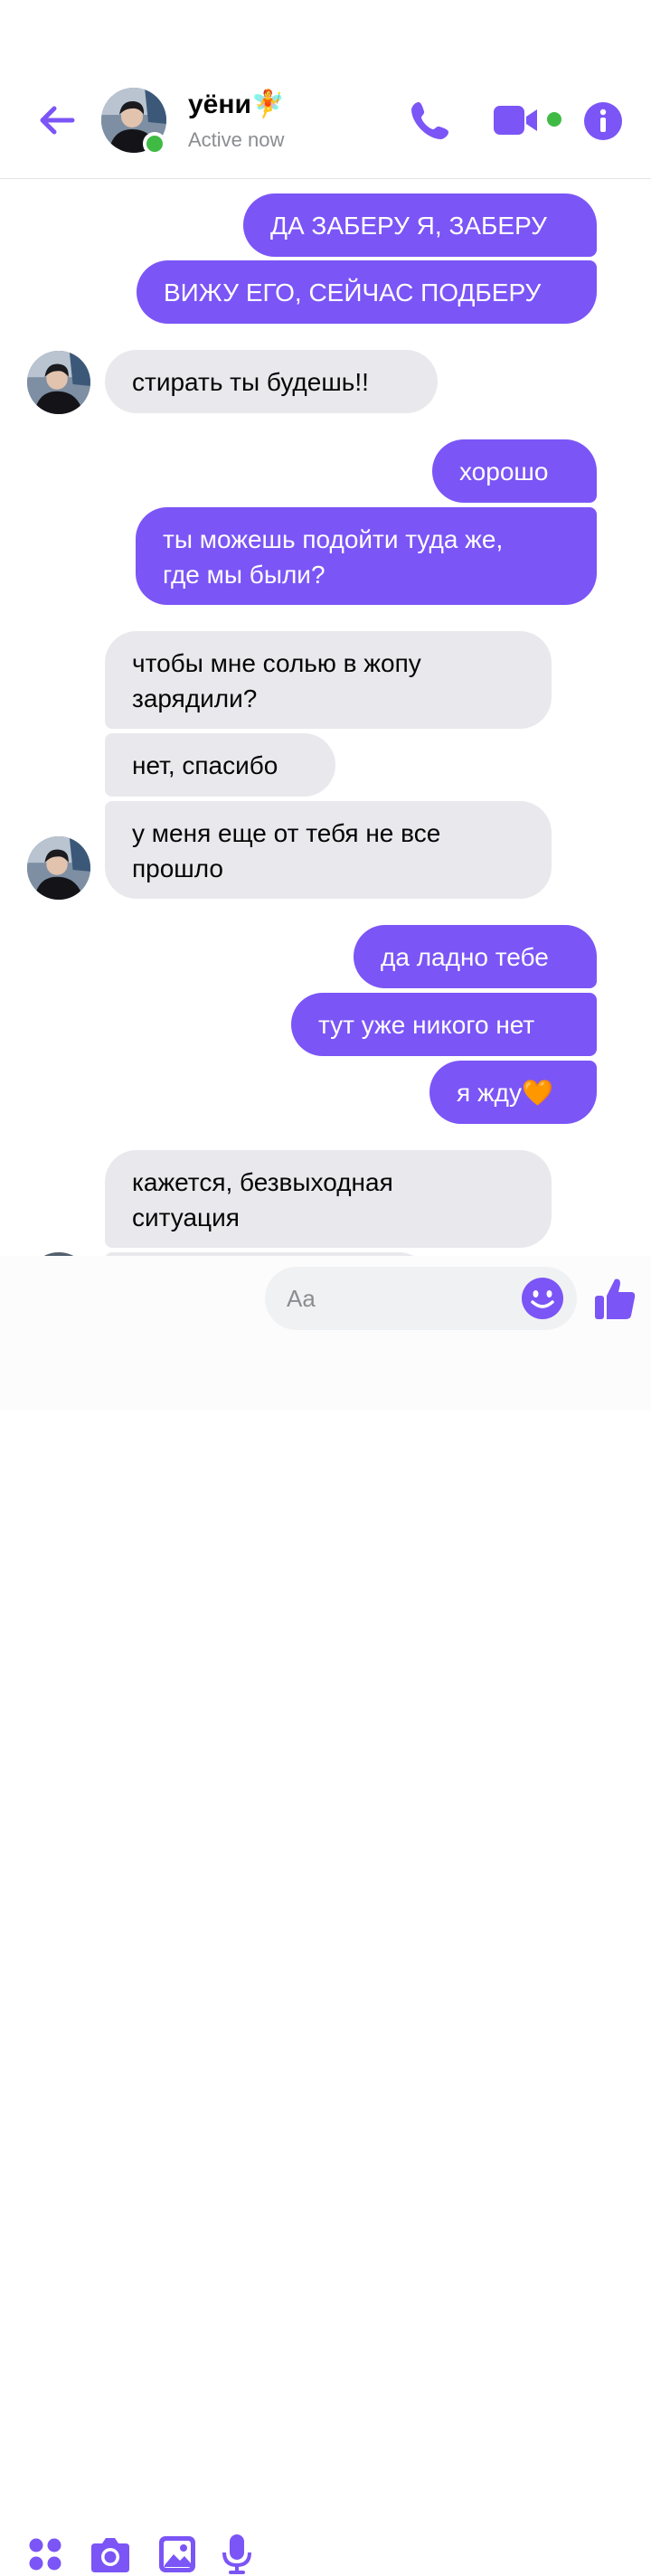 The height and width of the screenshot is (2576, 651). What do you see at coordinates (420, 225) in the screenshot?
I see `message-outgoing: ДА ЗАБЕРУ Я, ЗАБЕРУ` at bounding box center [420, 225].